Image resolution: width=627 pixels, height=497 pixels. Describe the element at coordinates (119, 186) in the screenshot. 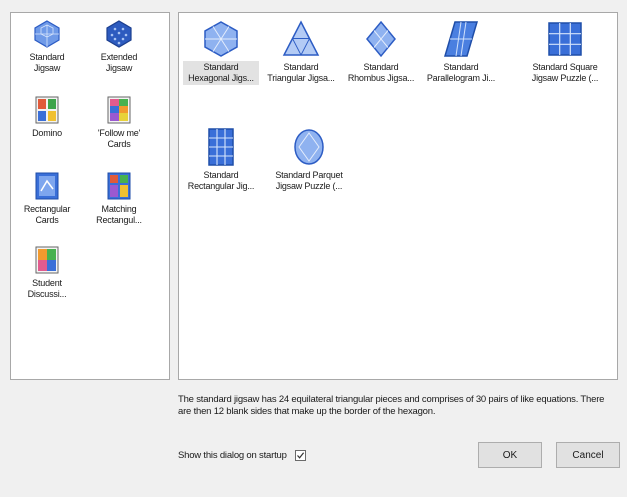

I see `matching-rectangles-icon` at that location.